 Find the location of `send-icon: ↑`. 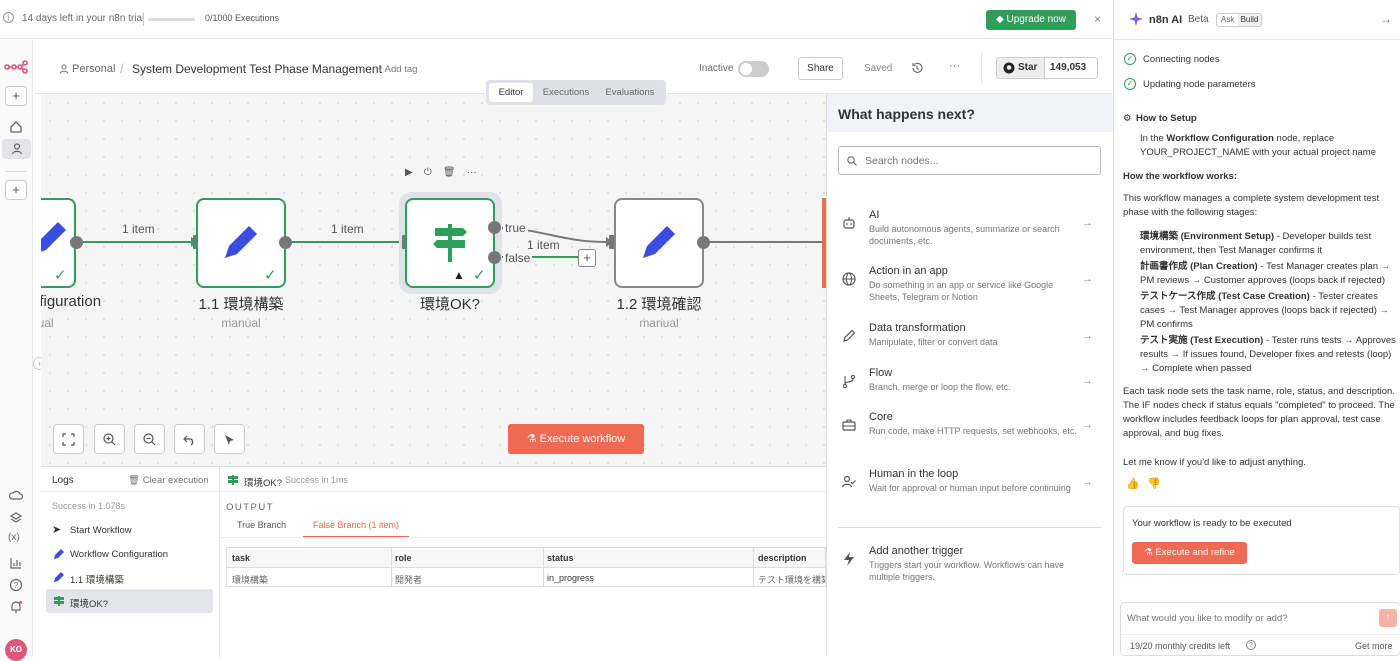

send-icon: ↑ is located at coordinates (1388, 618).